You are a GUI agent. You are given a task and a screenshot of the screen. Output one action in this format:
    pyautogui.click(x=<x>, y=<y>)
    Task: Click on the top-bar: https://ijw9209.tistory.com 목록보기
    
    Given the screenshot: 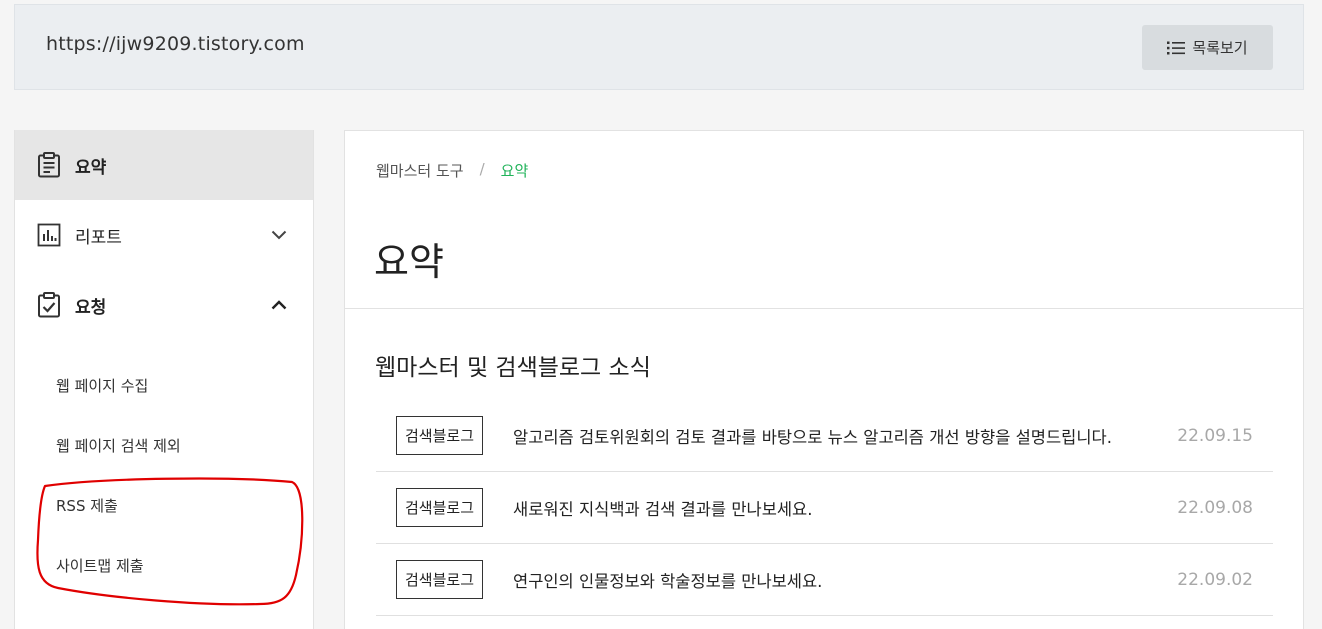 What is the action you would take?
    pyautogui.click(x=659, y=47)
    